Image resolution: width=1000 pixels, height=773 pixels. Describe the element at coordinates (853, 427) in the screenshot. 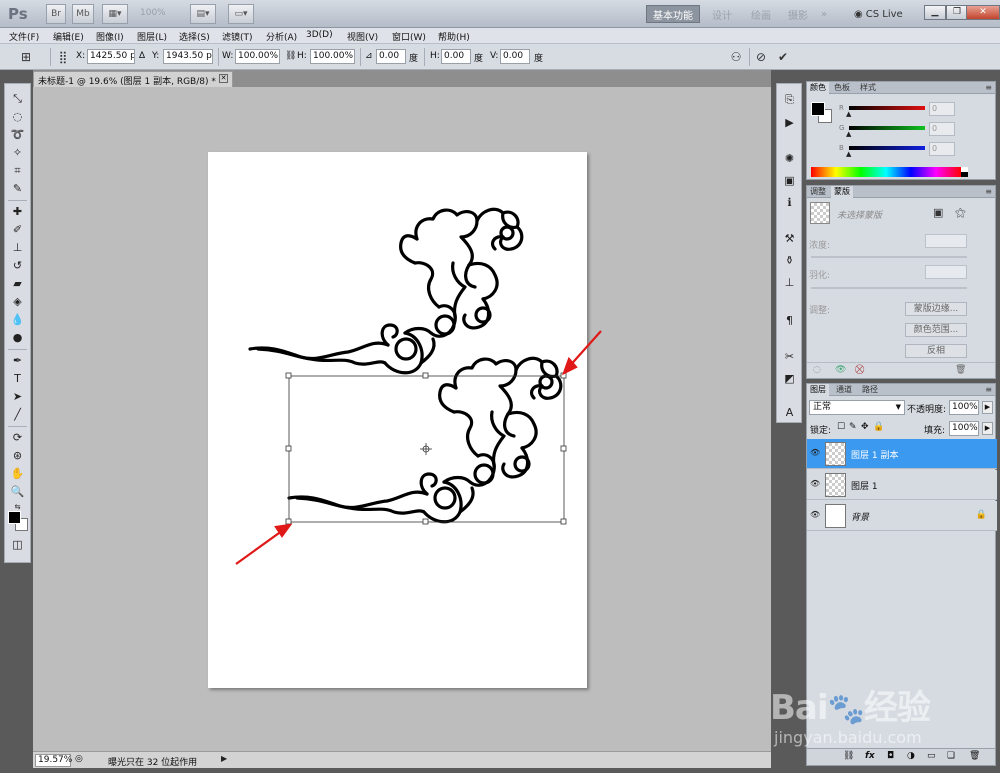

I see `lock-image-icon: ✎` at that location.